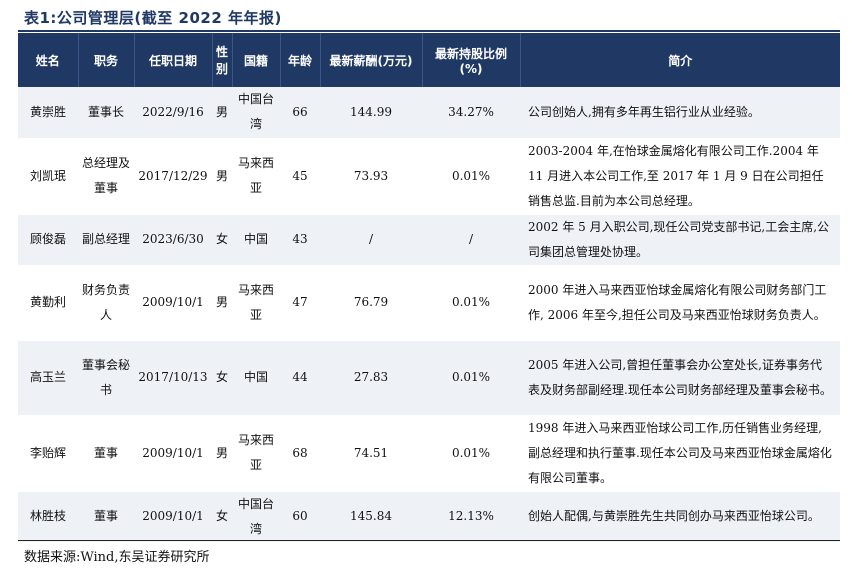  Describe the element at coordinates (48, 240) in the screenshot. I see `cell-name: 顾俊磊` at that location.